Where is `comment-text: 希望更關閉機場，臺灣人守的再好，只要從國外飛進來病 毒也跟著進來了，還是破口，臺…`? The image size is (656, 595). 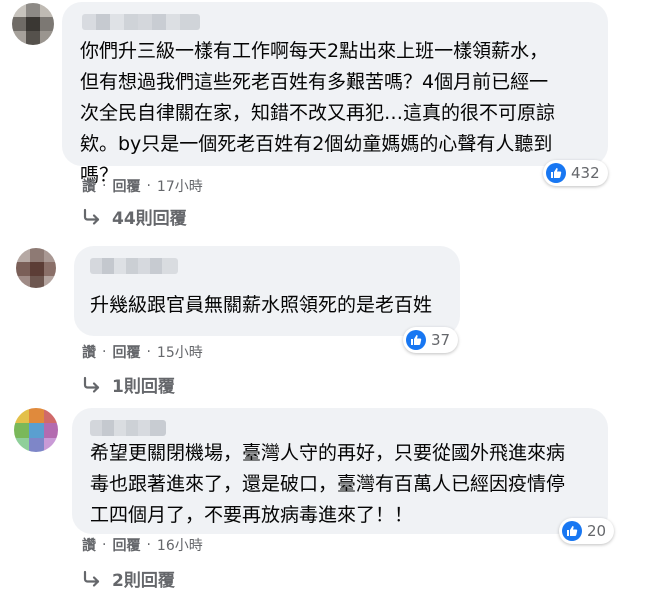
comment-text: 希望更關閉機場，臺灣人守的再好，只要從國外飛進來病 毒也跟著進來了，還是破口，臺… is located at coordinates (328, 484).